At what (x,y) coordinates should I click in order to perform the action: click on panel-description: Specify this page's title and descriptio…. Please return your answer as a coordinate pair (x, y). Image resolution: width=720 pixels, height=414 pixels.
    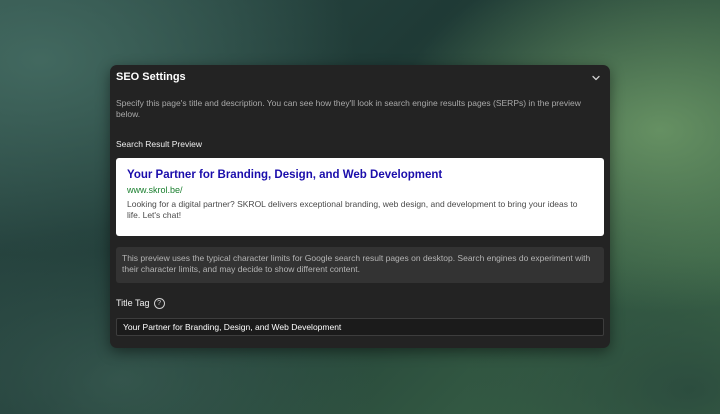
    Looking at the image, I should click on (348, 108).